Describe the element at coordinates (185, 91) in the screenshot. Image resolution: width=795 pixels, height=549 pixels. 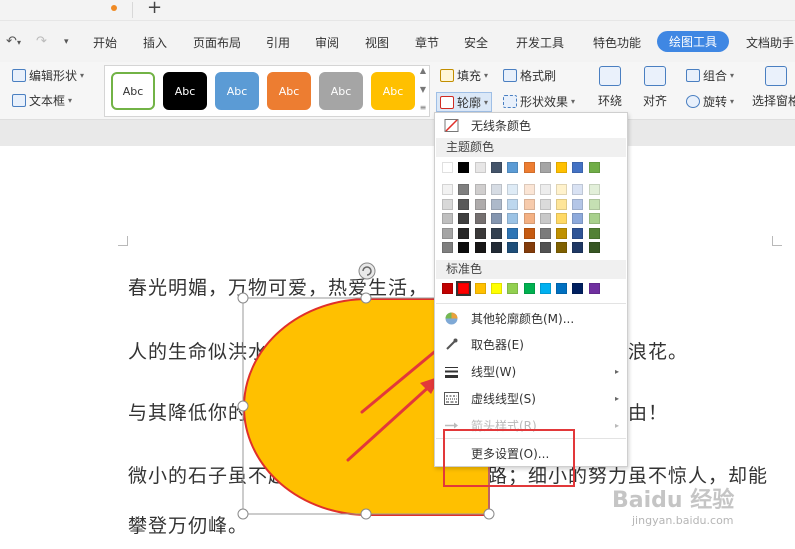
I see `style-preset-2: Abc` at that location.